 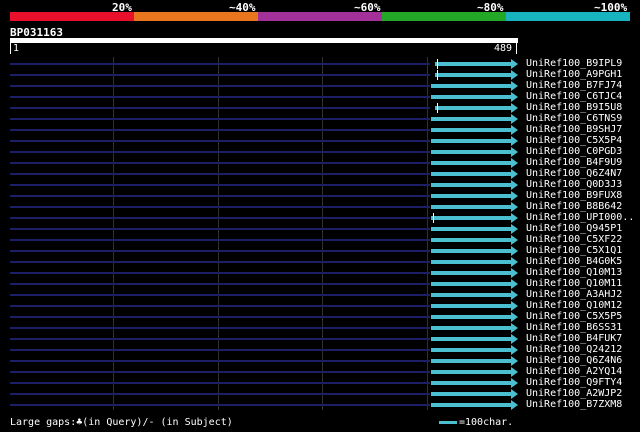 I want to click on legend-swatch, so click(x=448, y=422).